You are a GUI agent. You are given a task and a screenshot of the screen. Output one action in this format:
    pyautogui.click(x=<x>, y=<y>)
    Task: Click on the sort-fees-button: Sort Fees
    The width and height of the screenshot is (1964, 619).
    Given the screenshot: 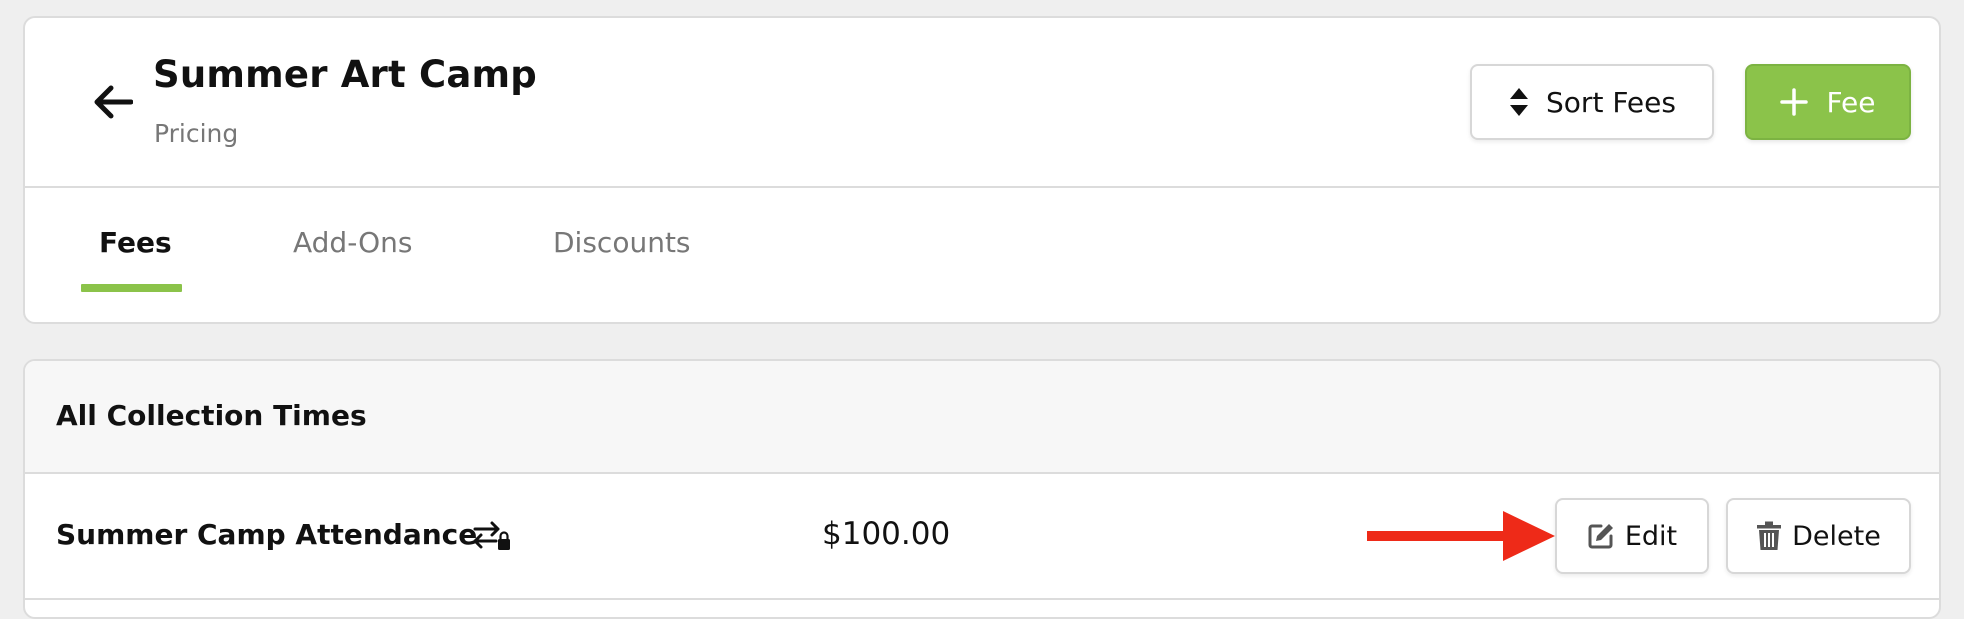 What is the action you would take?
    pyautogui.click(x=1592, y=102)
    